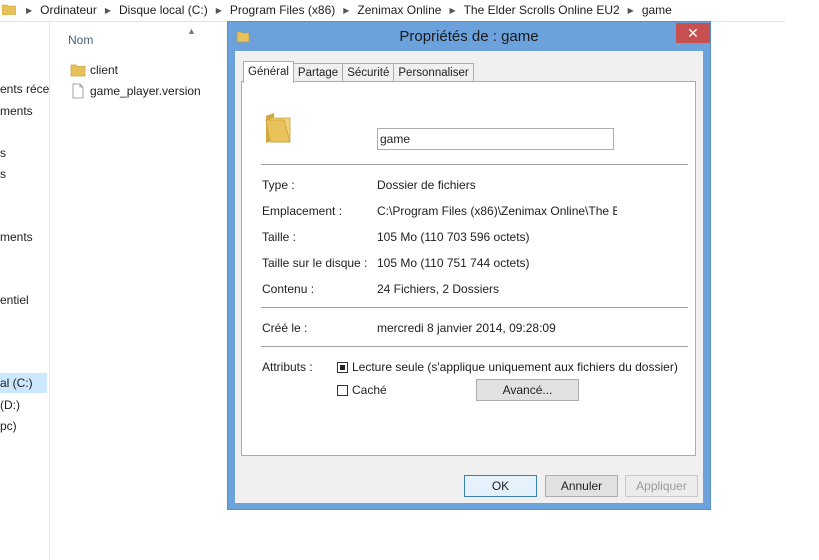 Image resolution: width=819 pixels, height=560 pixels. I want to click on folder-name-input: game, so click(495, 139).